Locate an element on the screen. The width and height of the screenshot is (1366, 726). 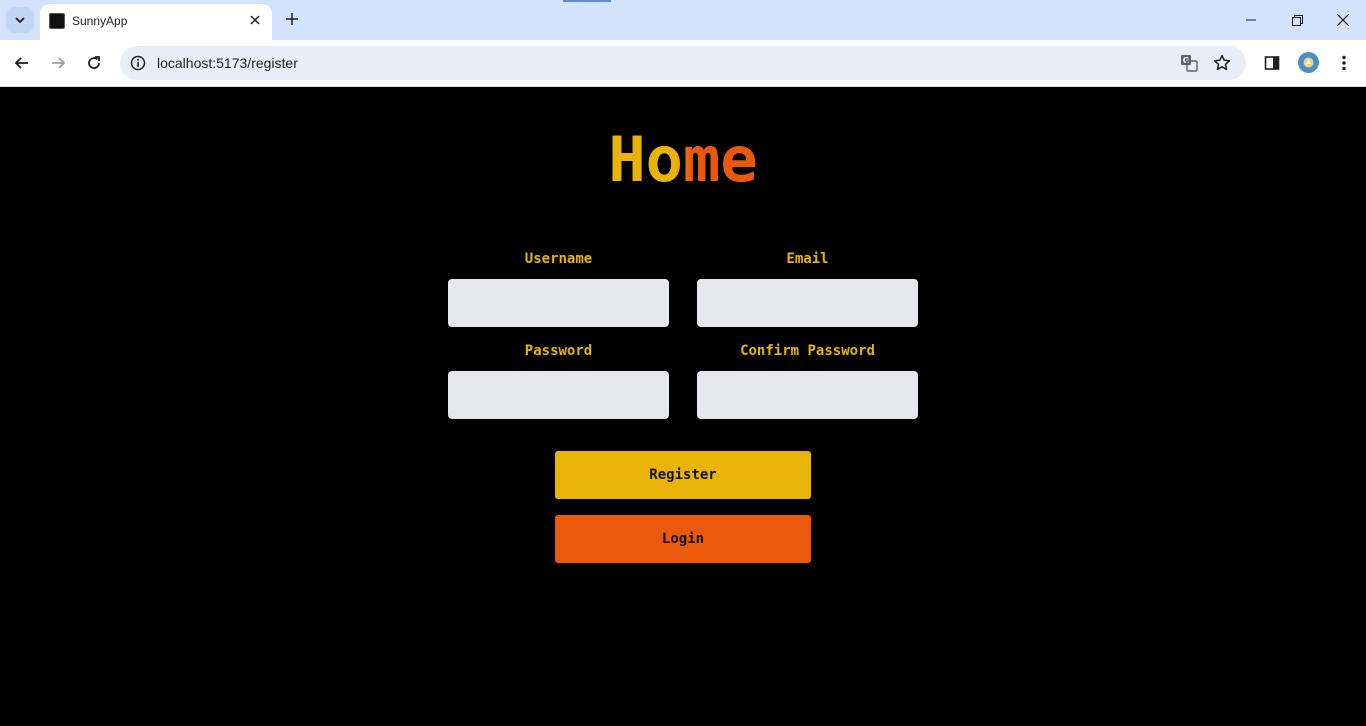
star-icon is located at coordinates (1222, 62).